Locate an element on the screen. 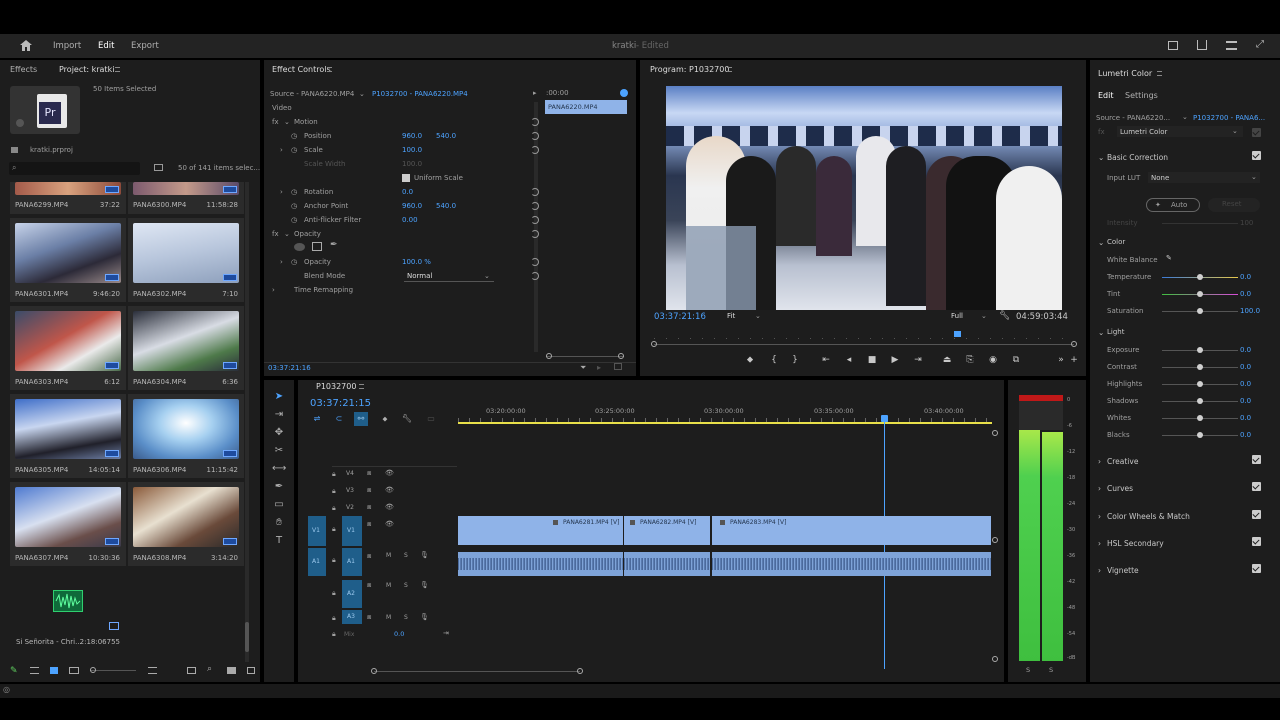  program-playhead is located at coordinates (957, 334).